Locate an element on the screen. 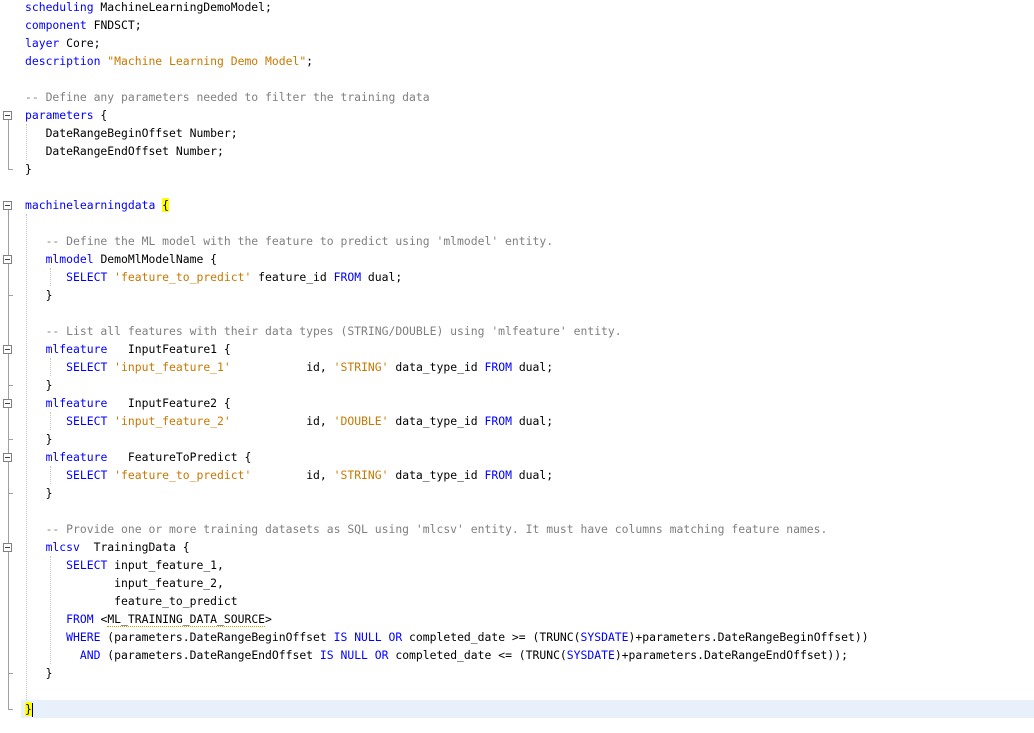 This screenshot has height=733, width=1034. code-line: component FNDSCT; is located at coordinates (529, 25).